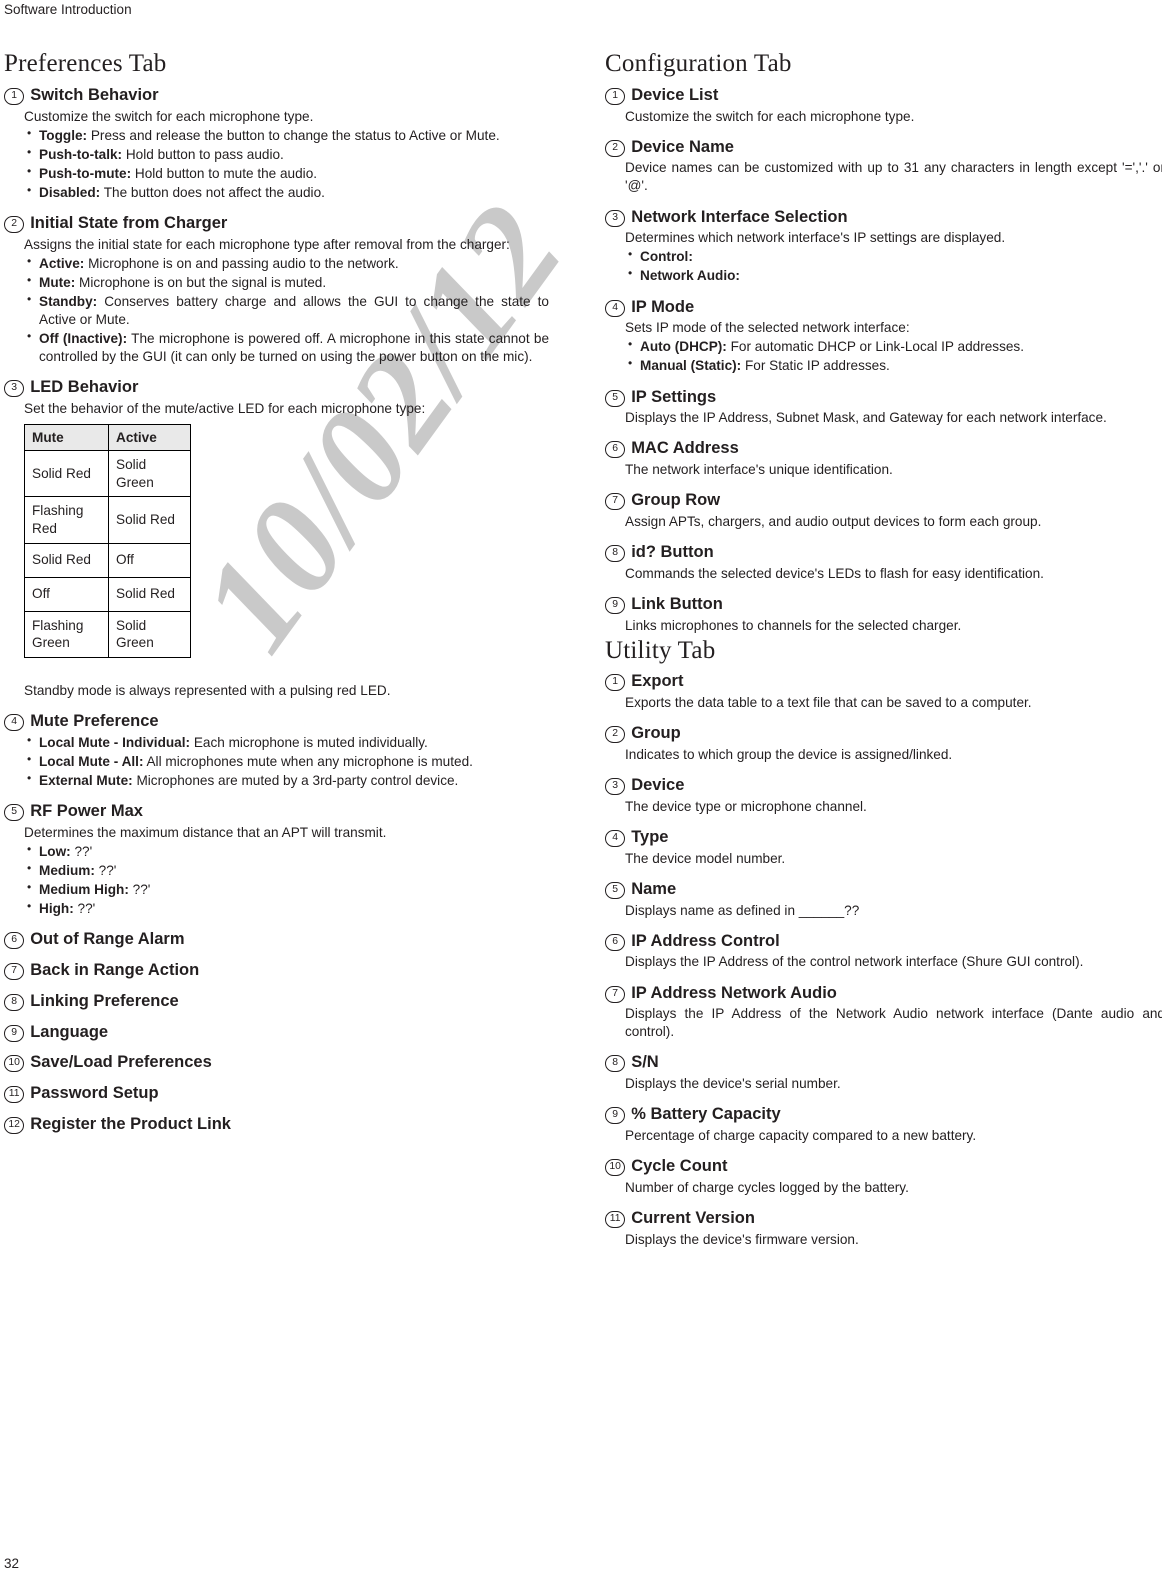 The height and width of the screenshot is (1587, 1162). What do you see at coordinates (660, 650) in the screenshot?
I see `utility-tab-heading: Utility Tab` at bounding box center [660, 650].